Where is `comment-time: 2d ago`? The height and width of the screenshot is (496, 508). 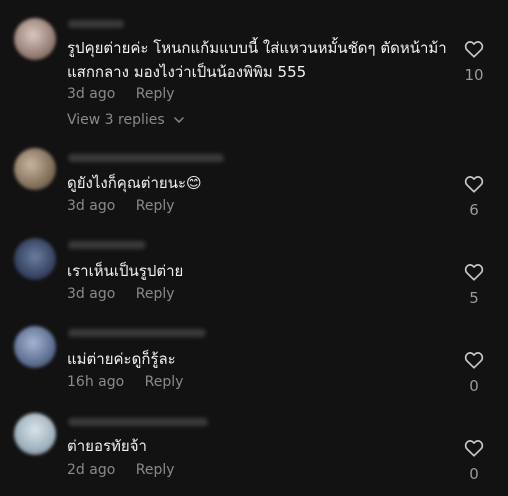 comment-time: 2d ago is located at coordinates (91, 470).